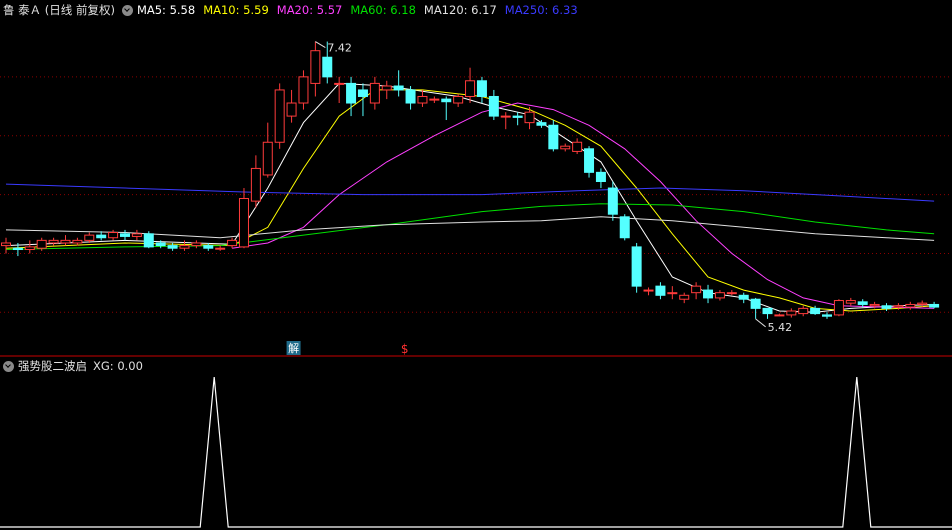  What do you see at coordinates (293, 348) in the screenshot?
I see `marker-jie: 解` at bounding box center [293, 348].